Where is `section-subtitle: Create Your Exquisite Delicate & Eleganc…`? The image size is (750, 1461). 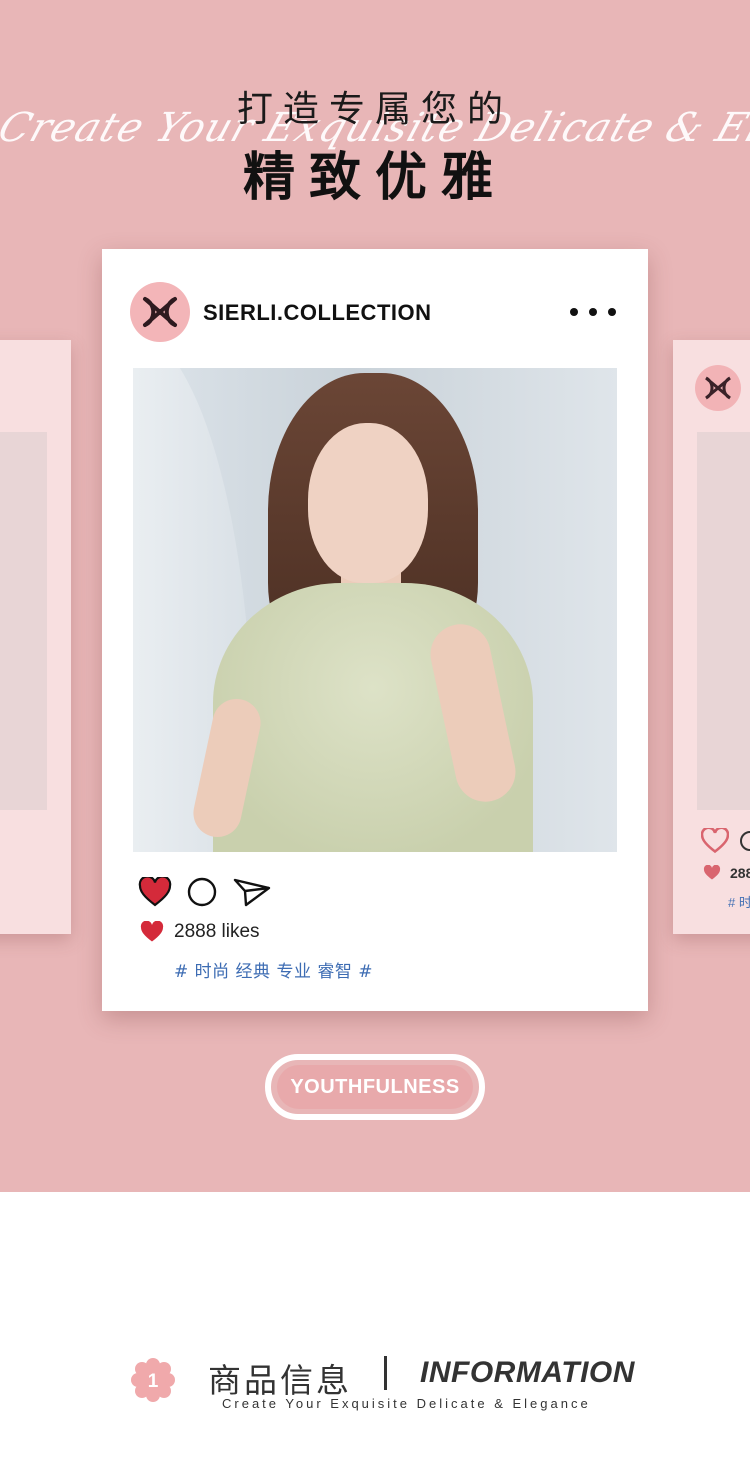
section-subtitle: Create Your Exquisite Delicate & Eleganc… is located at coordinates (406, 1403).